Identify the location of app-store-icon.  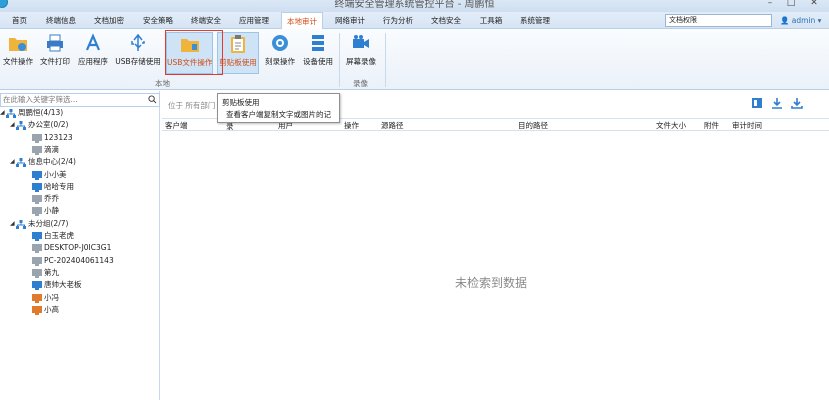
(93, 42).